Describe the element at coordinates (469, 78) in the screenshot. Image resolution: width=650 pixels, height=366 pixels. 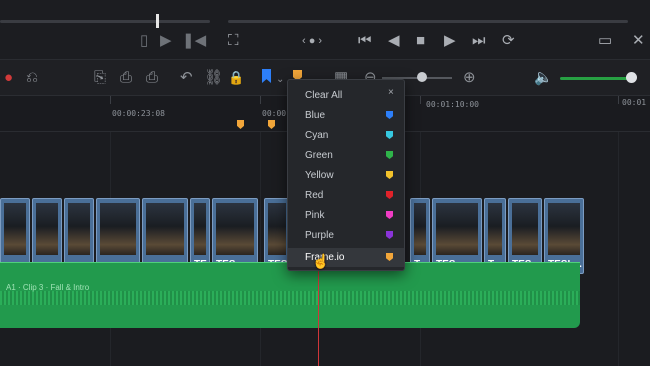
I see `zoom-in-icon: ⊕` at that location.